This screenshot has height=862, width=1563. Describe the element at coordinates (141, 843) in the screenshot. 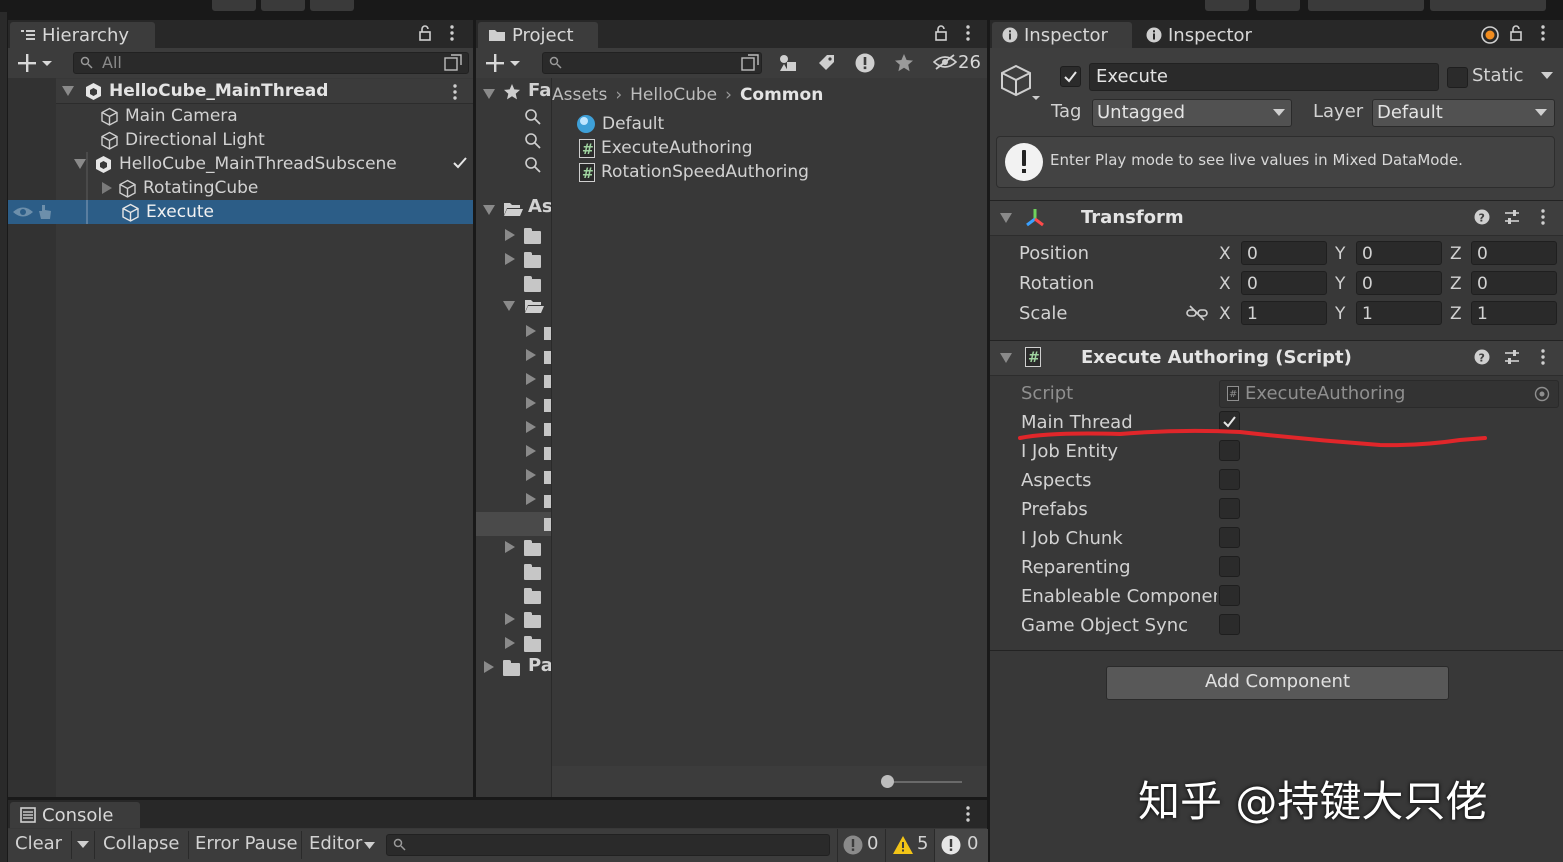

I see `collapse-button: Collapse` at that location.